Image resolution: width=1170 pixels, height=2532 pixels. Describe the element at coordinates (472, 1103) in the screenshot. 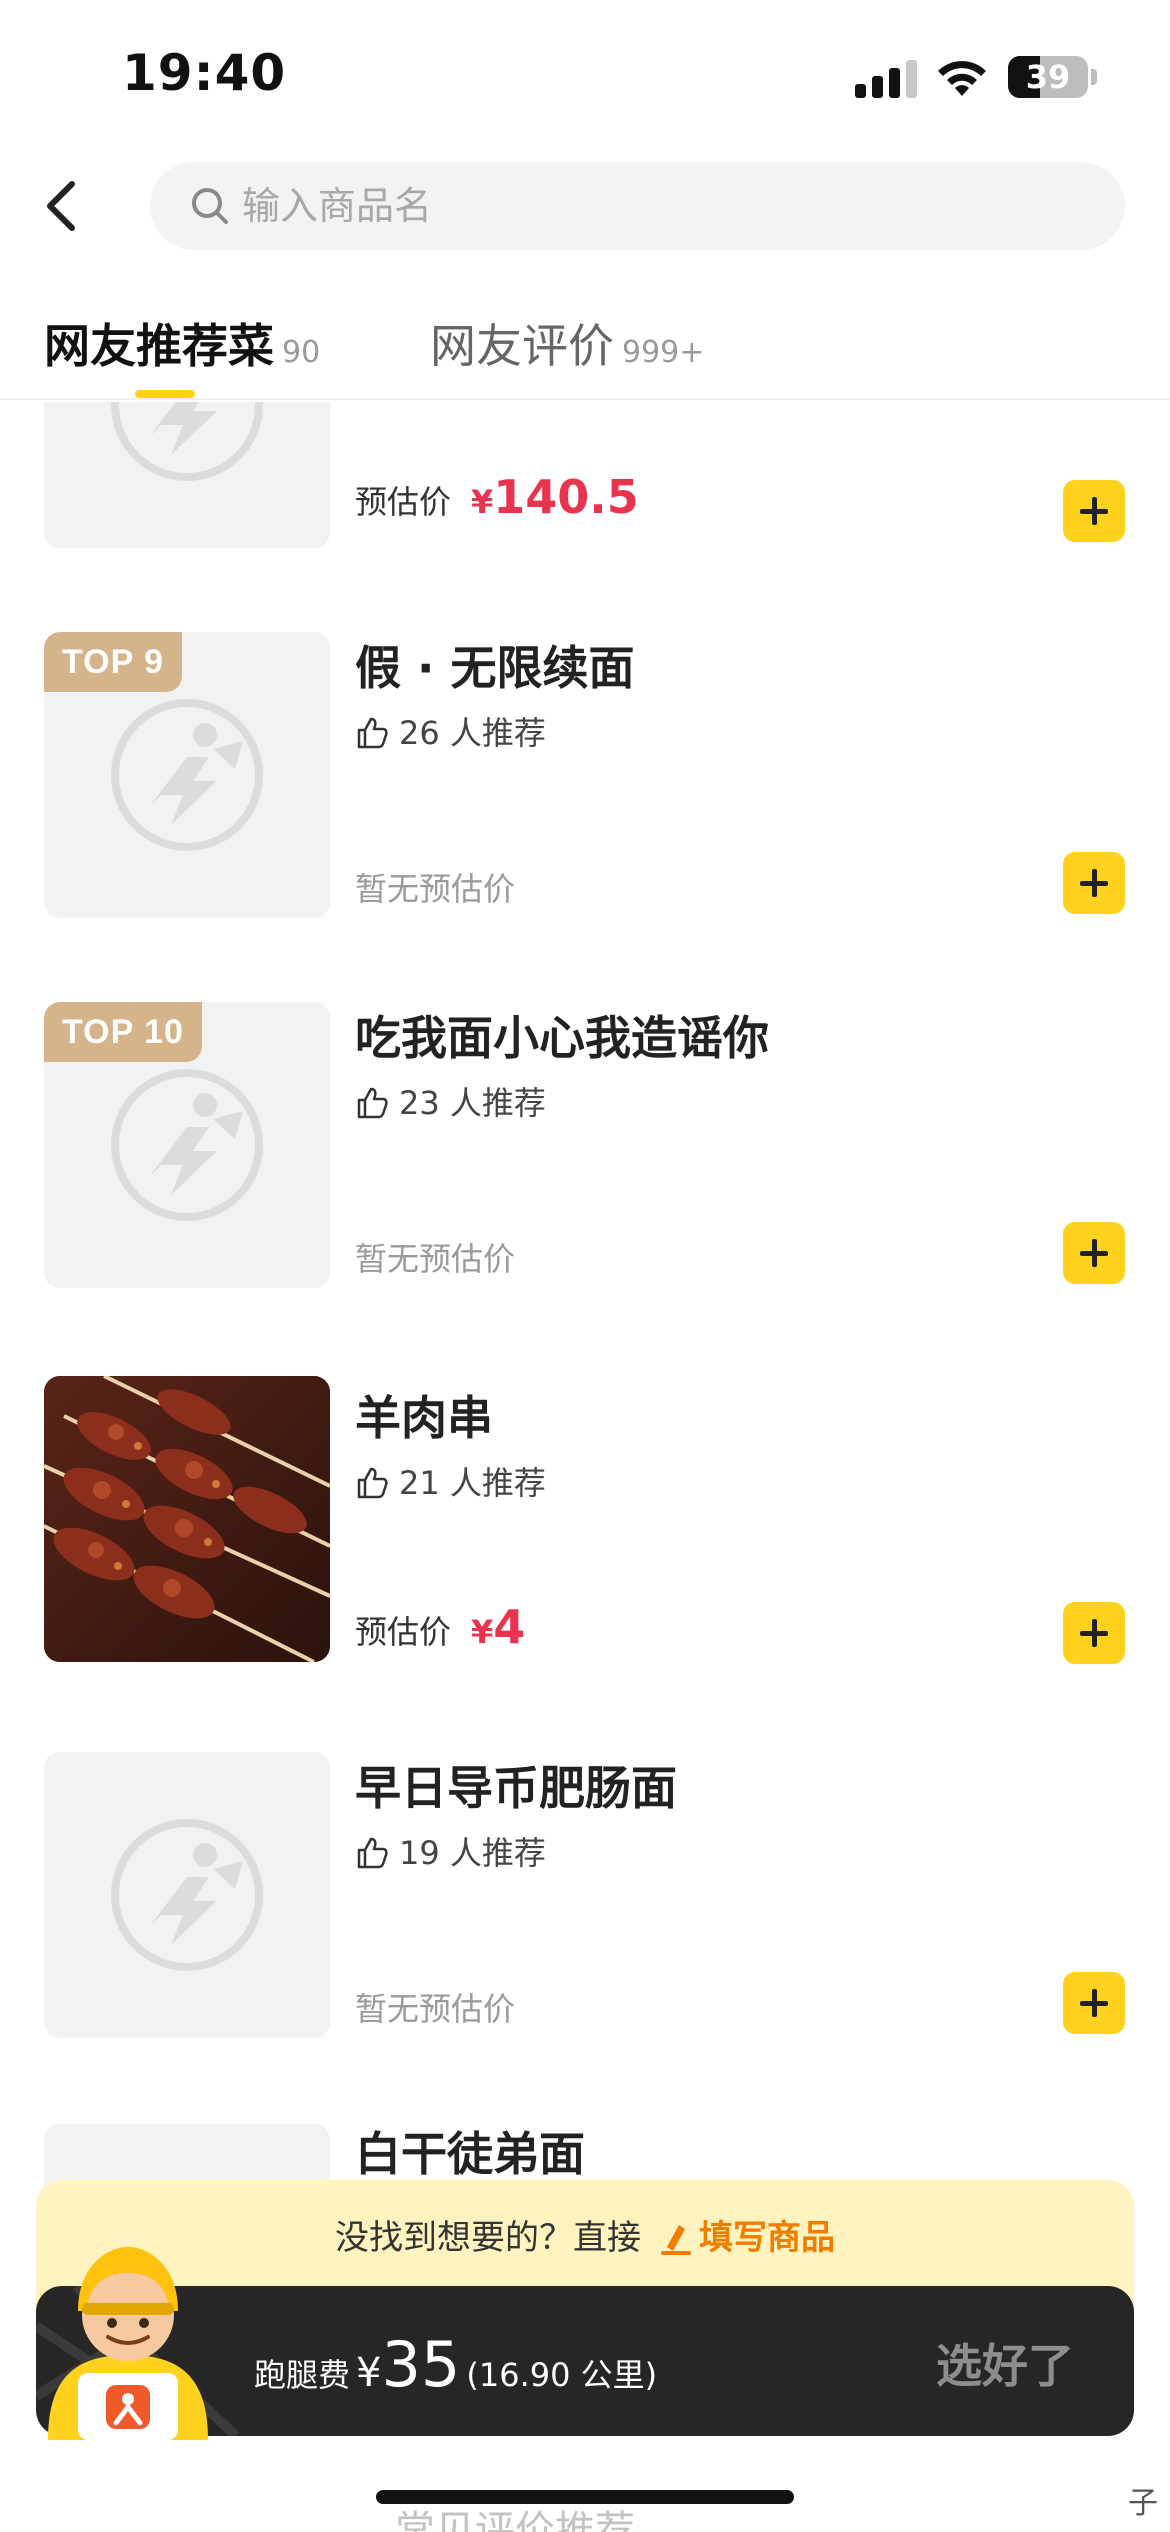

I see `recommend-text: 23 人推荐` at that location.